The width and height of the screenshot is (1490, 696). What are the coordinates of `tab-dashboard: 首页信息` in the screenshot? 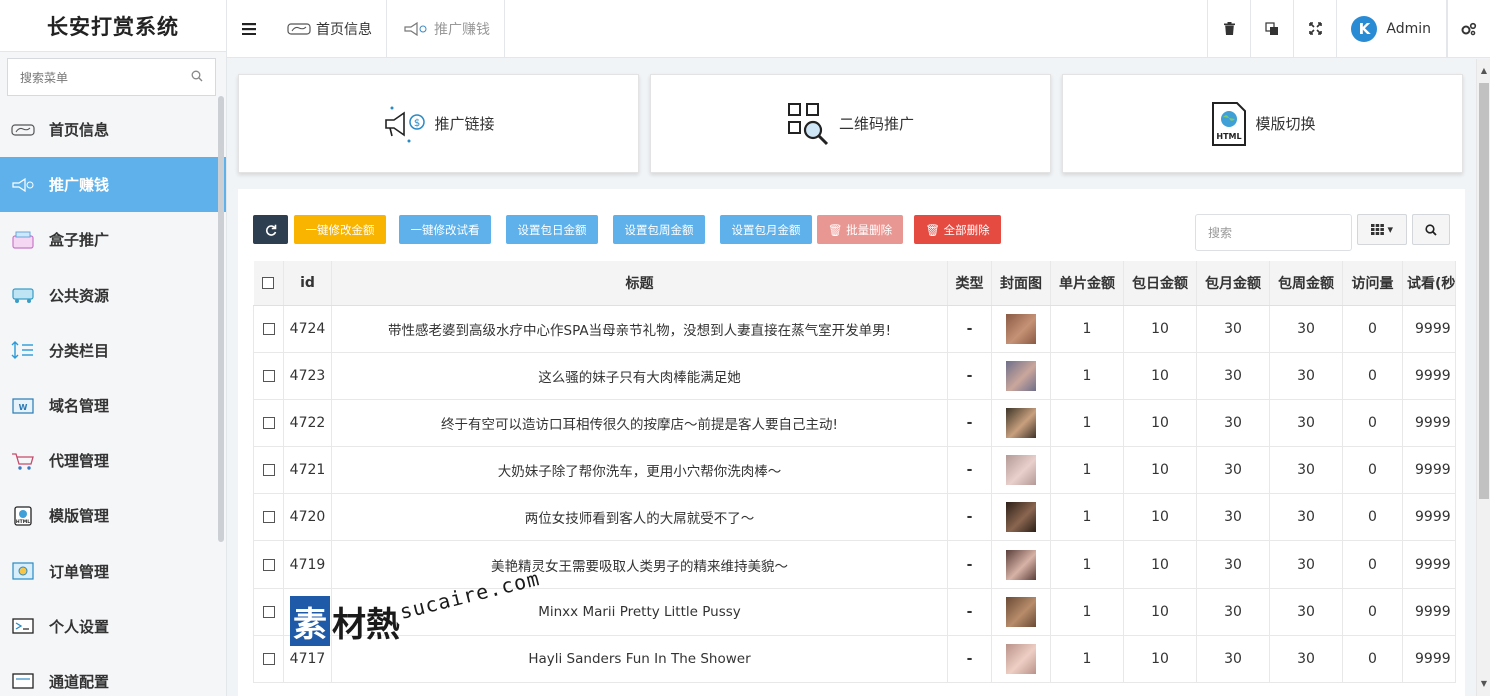 It's located at (329, 28).